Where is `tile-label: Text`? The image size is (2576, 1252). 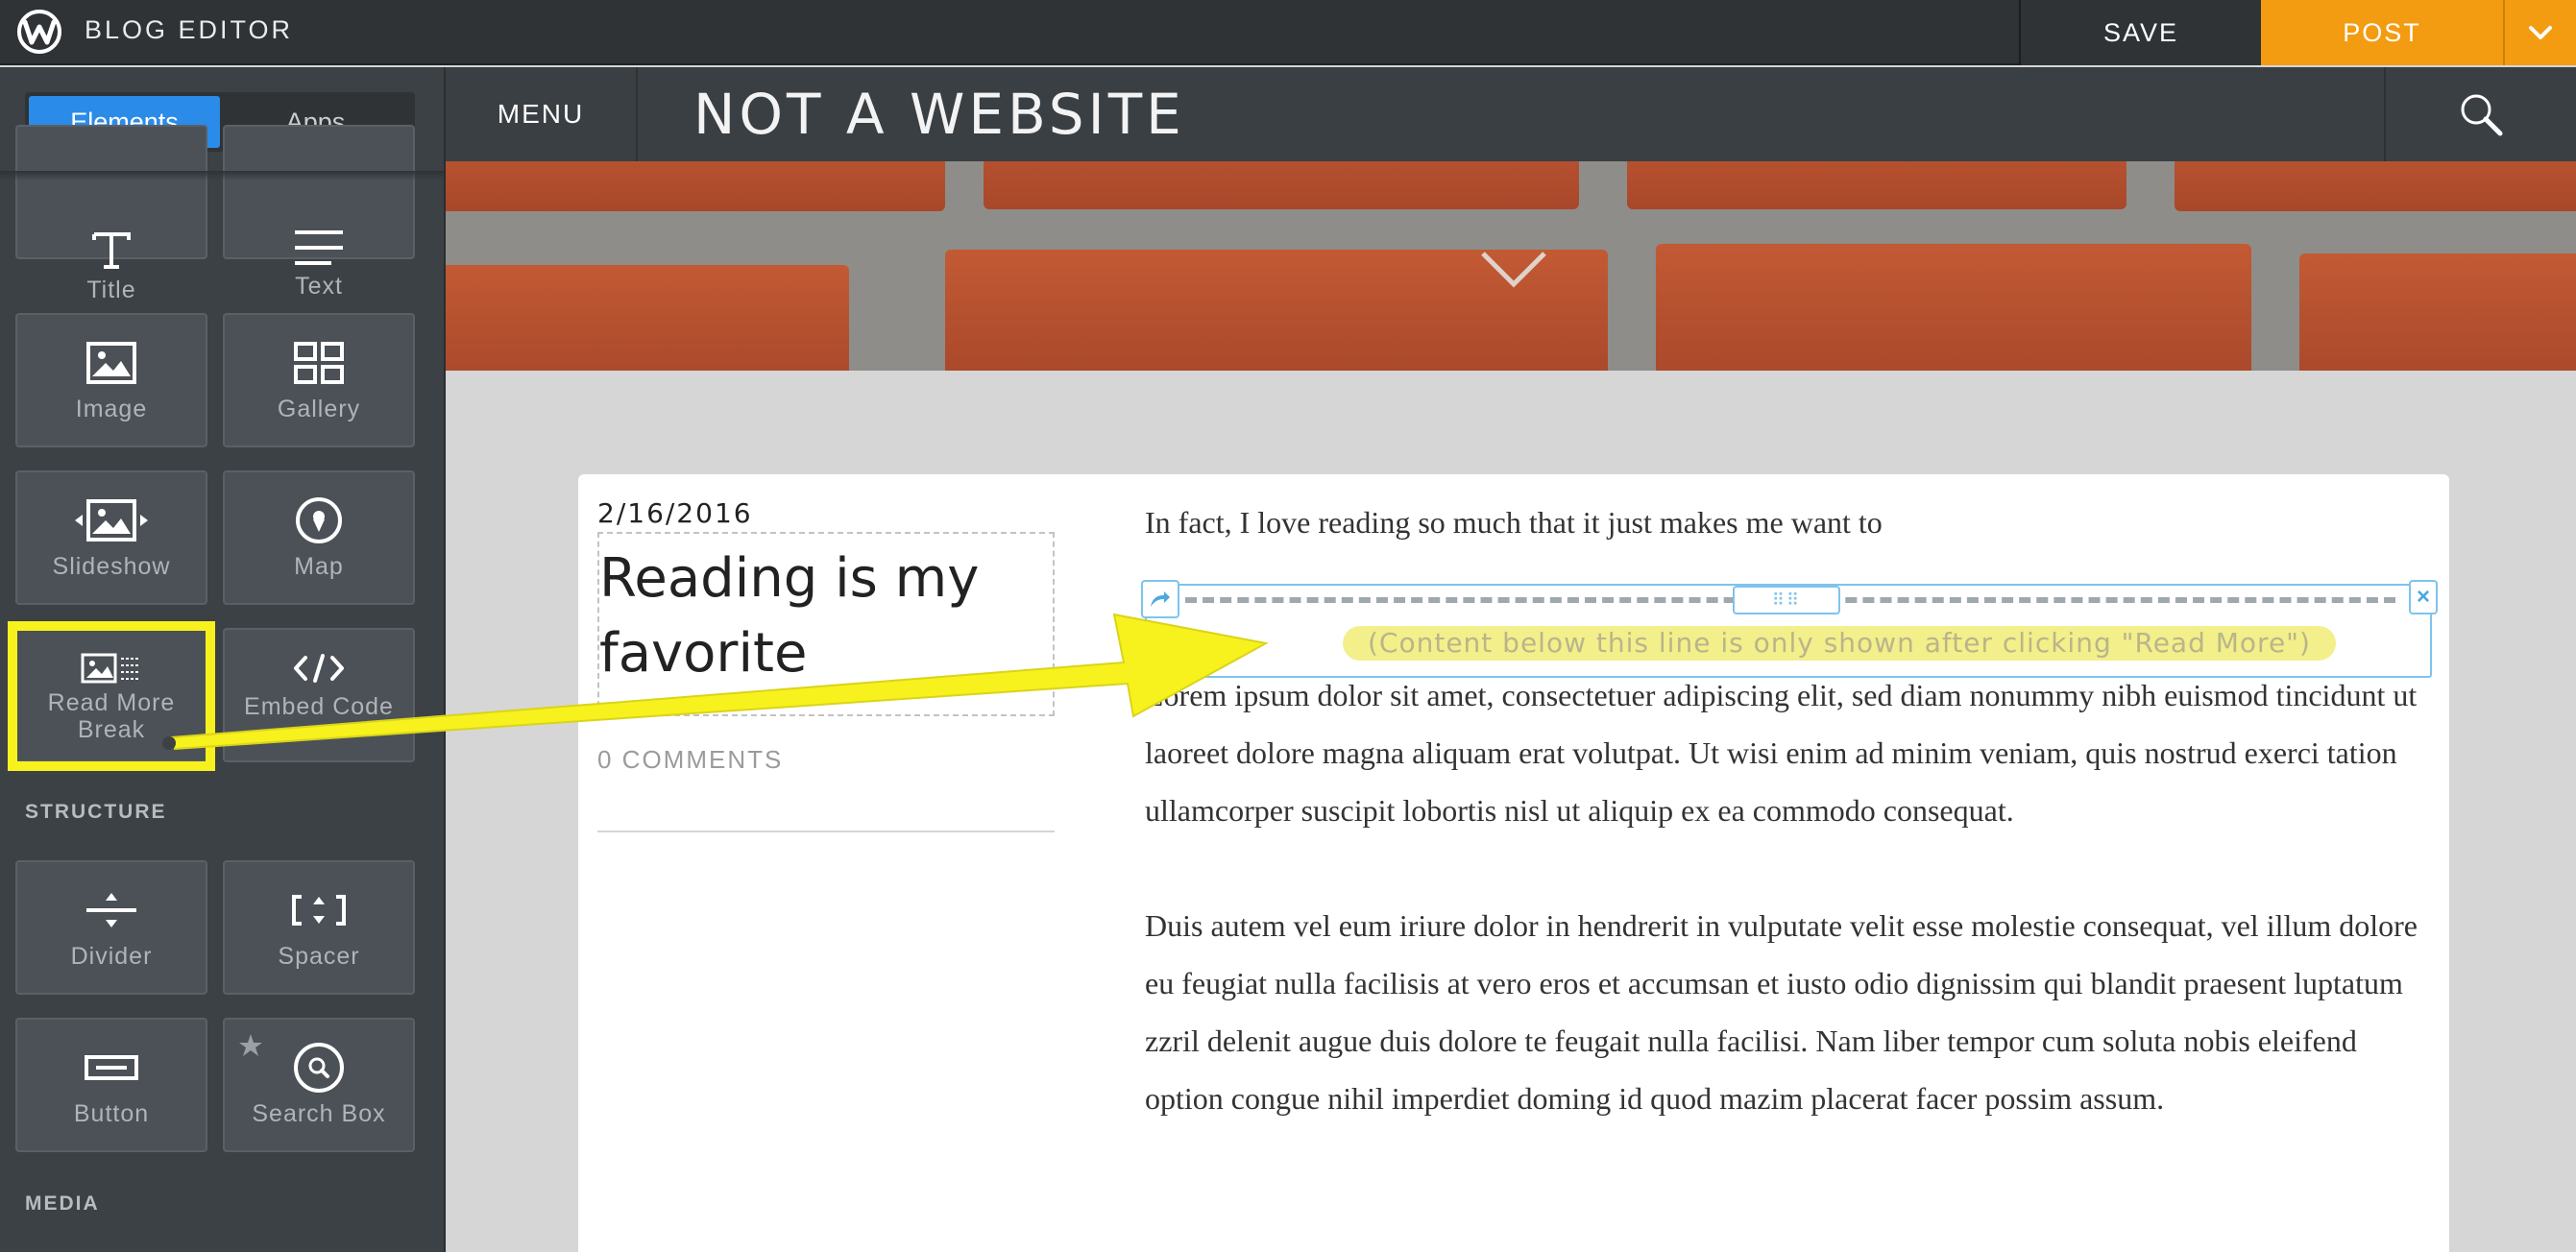 tile-label: Text is located at coordinates (319, 286).